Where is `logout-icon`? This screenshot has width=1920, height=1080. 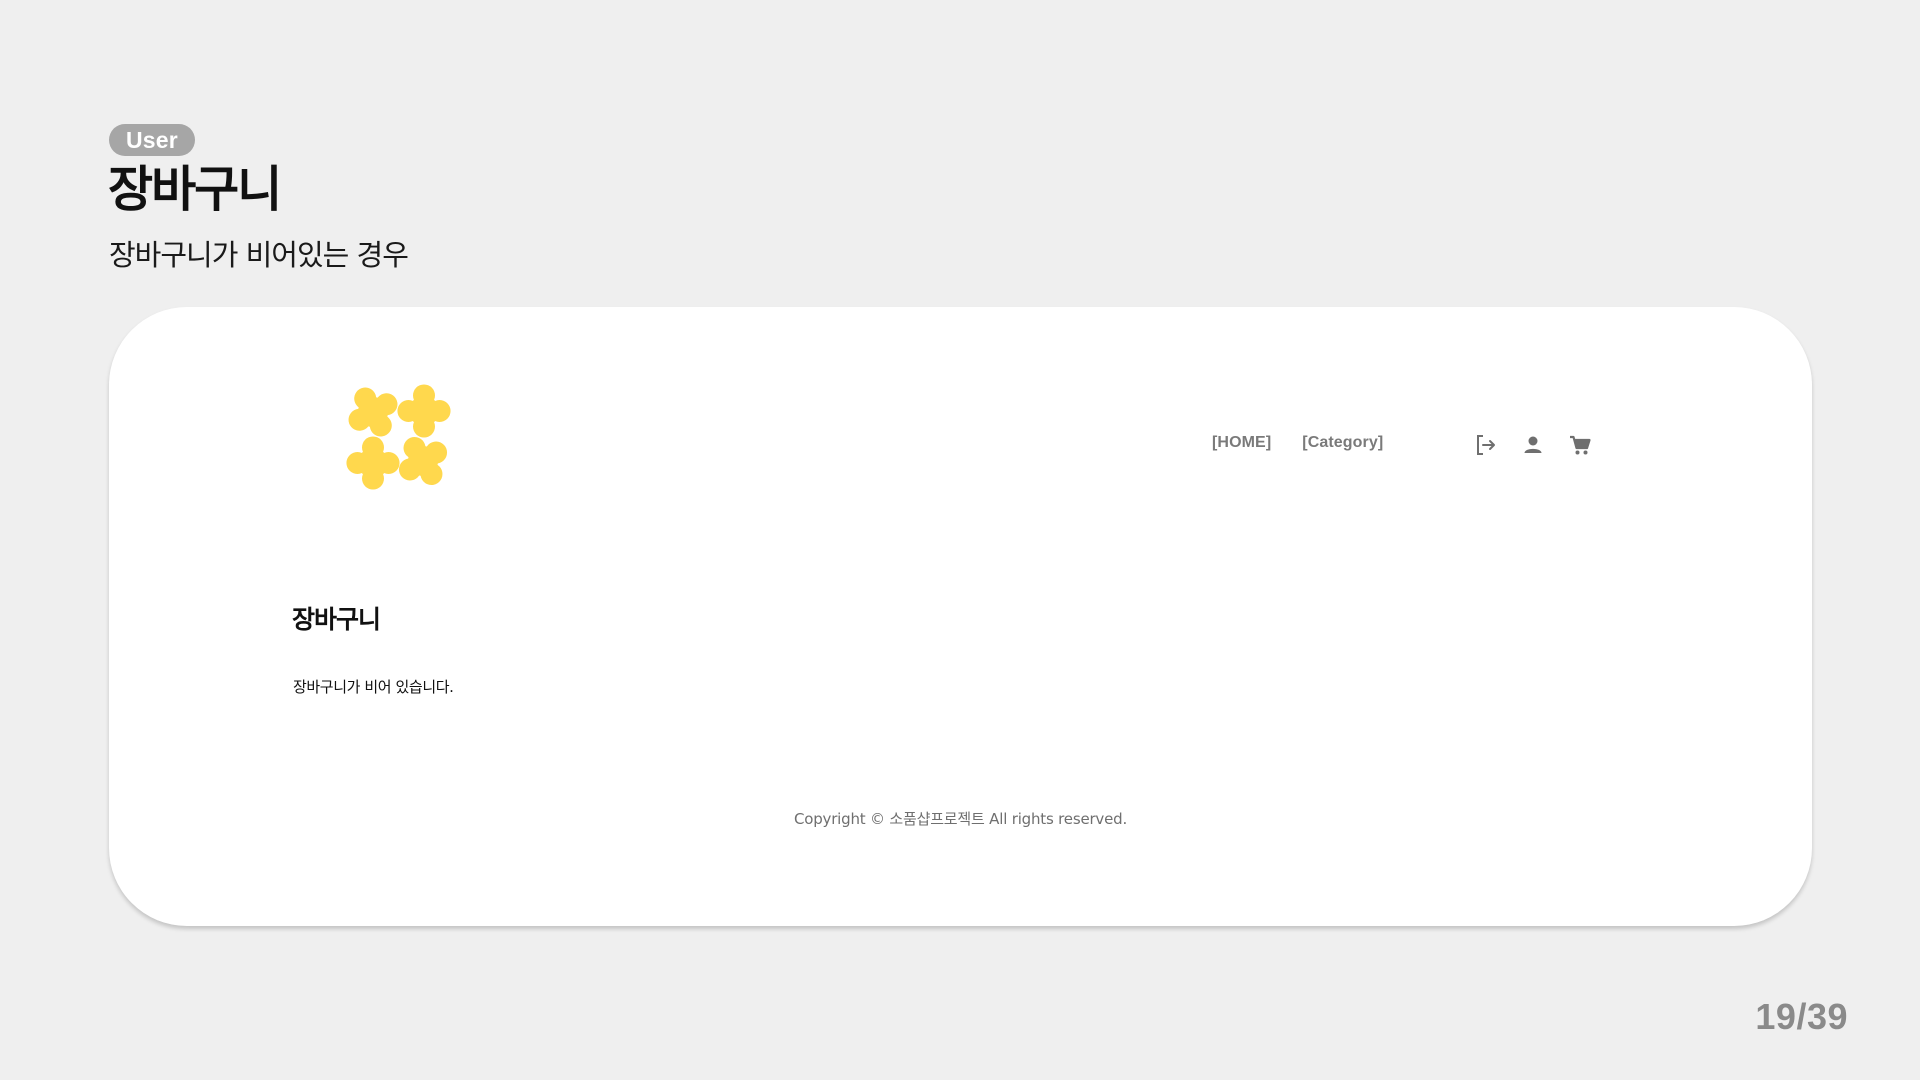
logout-icon is located at coordinates (1486, 445).